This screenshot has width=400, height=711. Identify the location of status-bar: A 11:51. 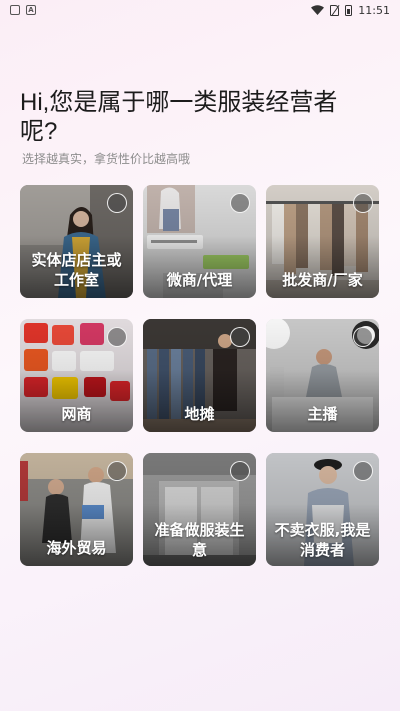
(200, 10).